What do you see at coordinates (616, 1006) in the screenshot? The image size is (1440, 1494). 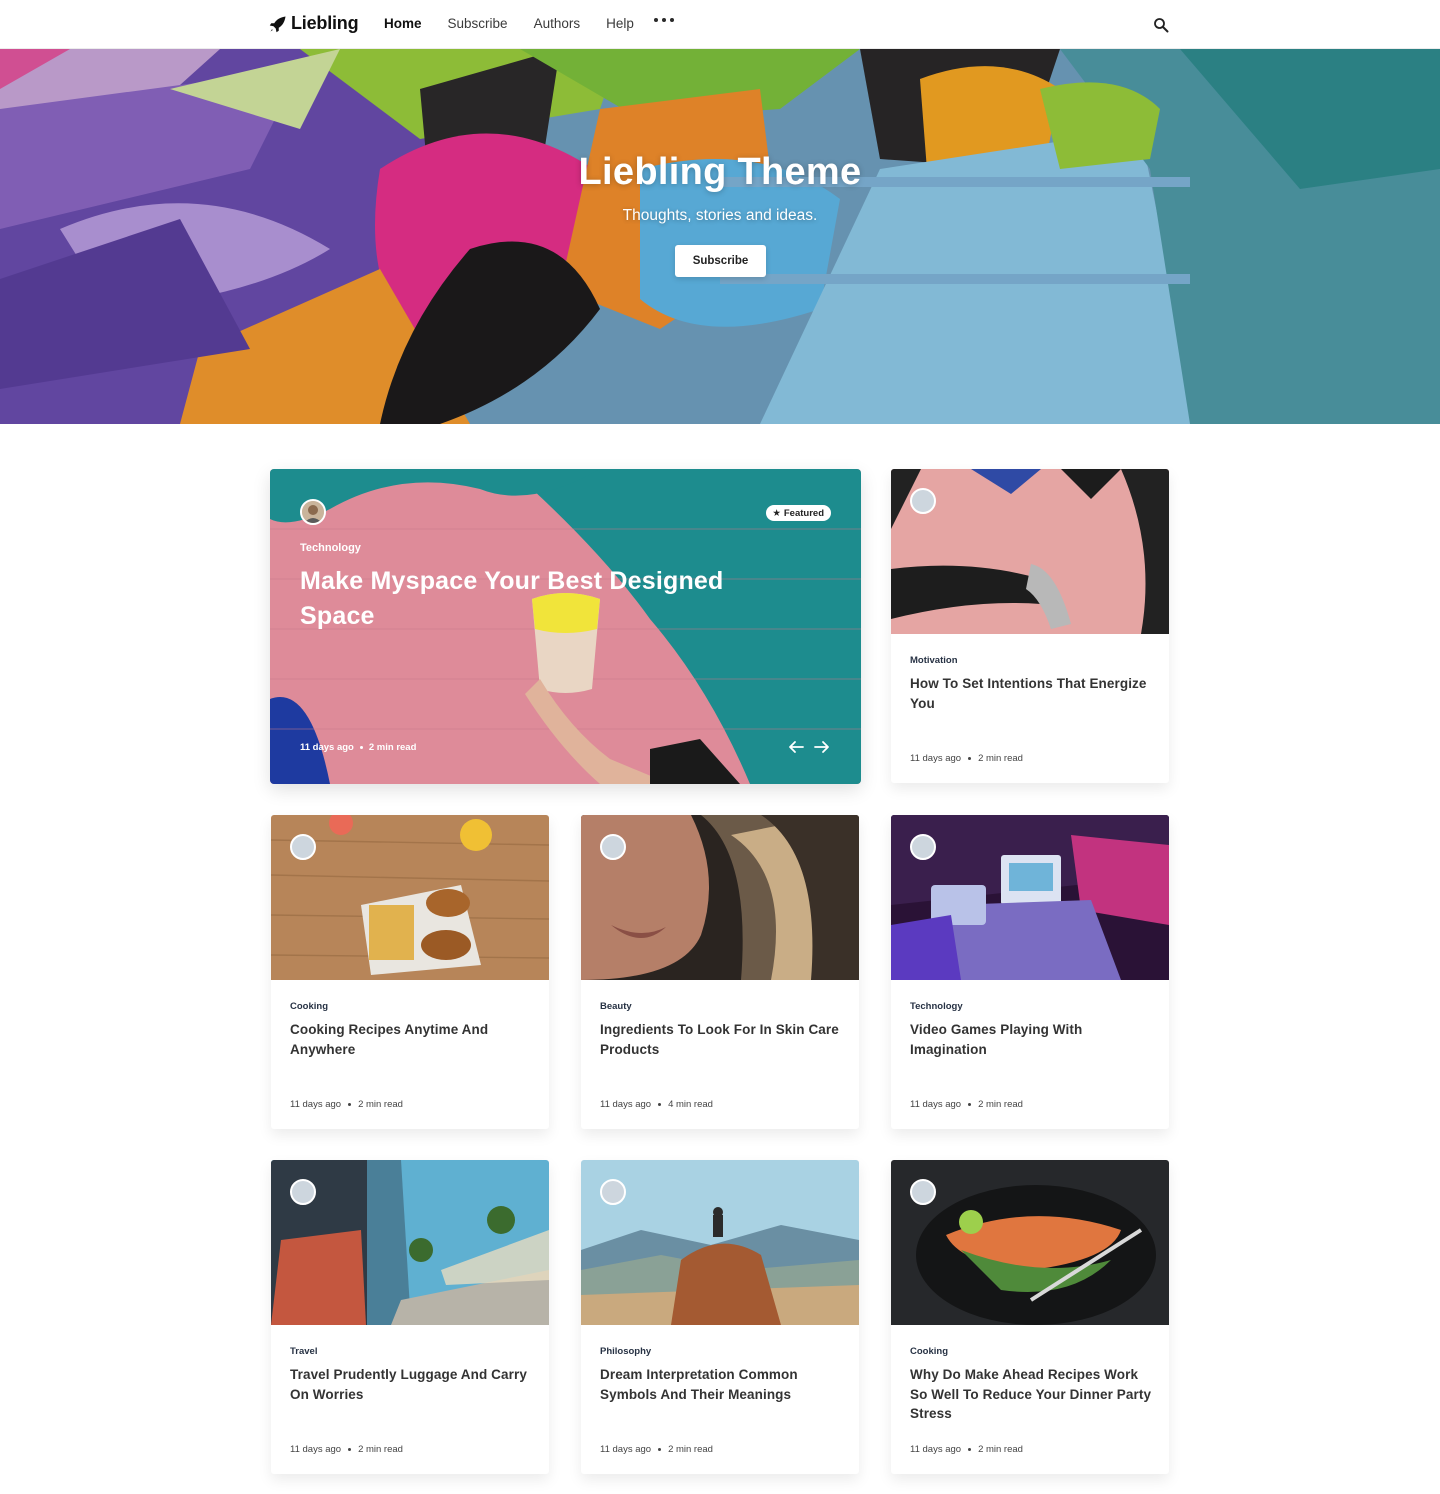 I see `post-card-tag: Beauty` at bounding box center [616, 1006].